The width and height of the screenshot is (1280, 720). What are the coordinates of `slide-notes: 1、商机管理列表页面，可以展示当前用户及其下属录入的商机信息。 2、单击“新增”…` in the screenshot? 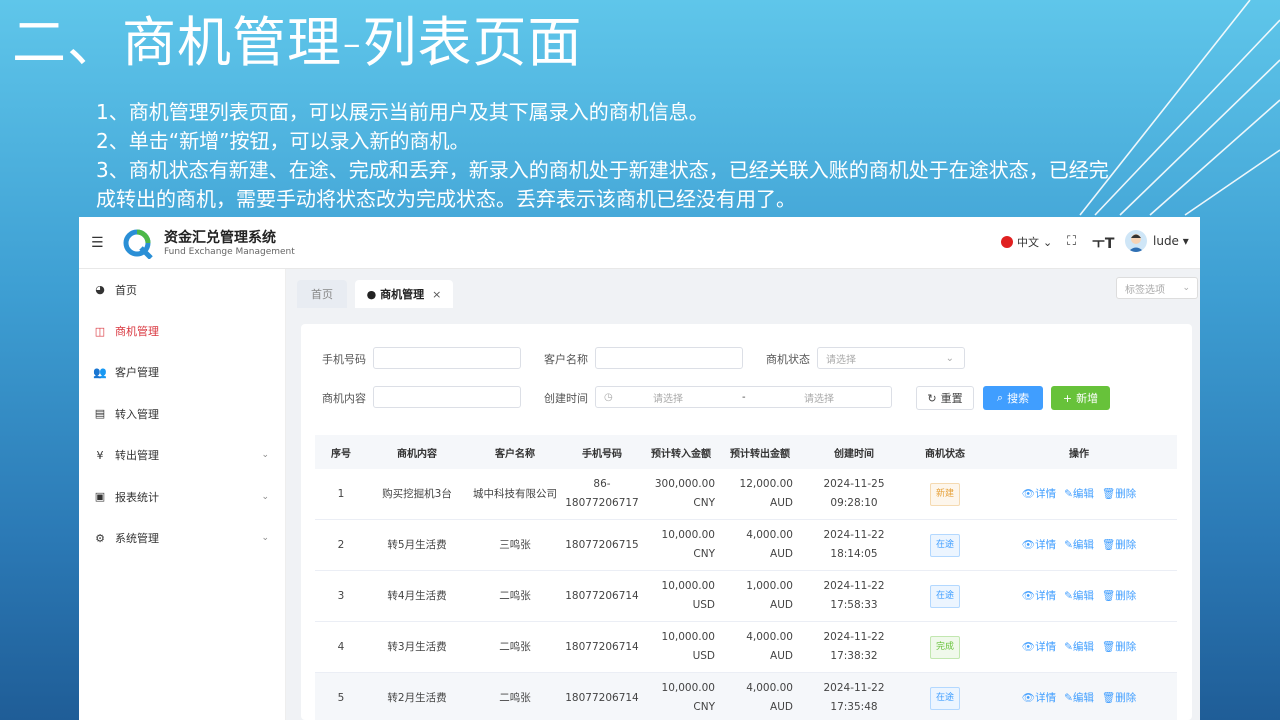 It's located at (611, 156).